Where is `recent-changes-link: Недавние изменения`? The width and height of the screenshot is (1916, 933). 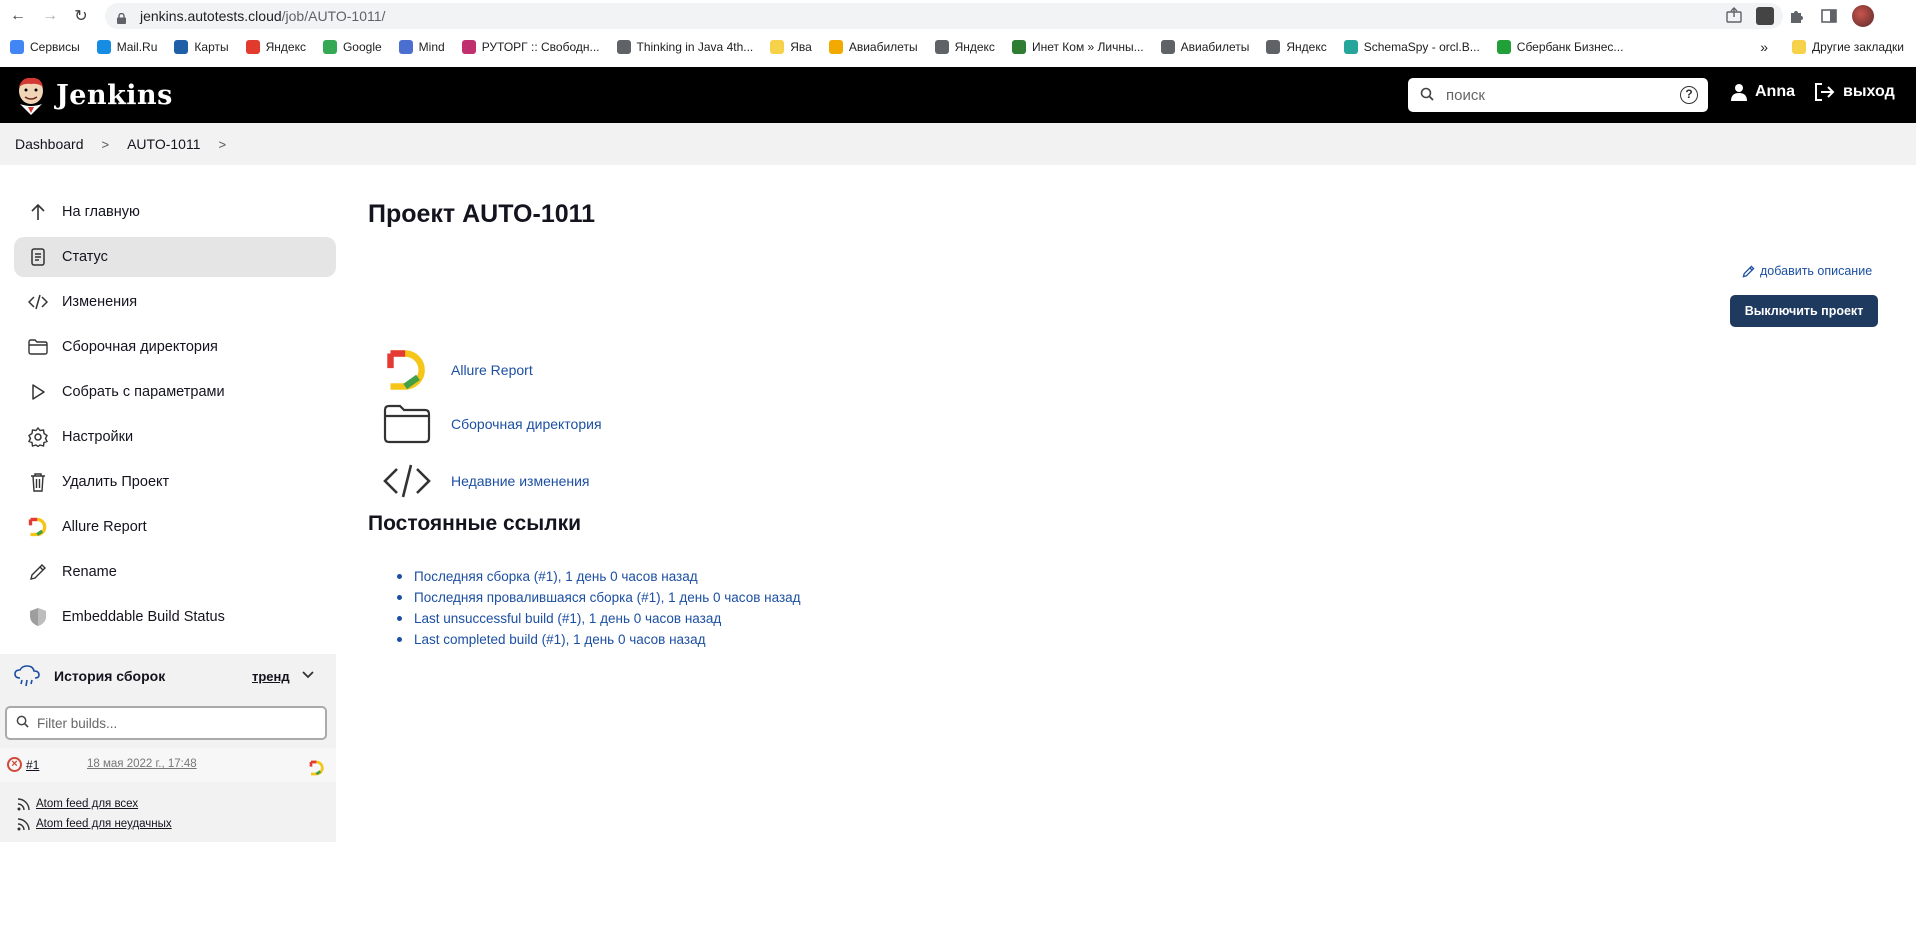 recent-changes-link: Недавние изменения is located at coordinates (520, 481).